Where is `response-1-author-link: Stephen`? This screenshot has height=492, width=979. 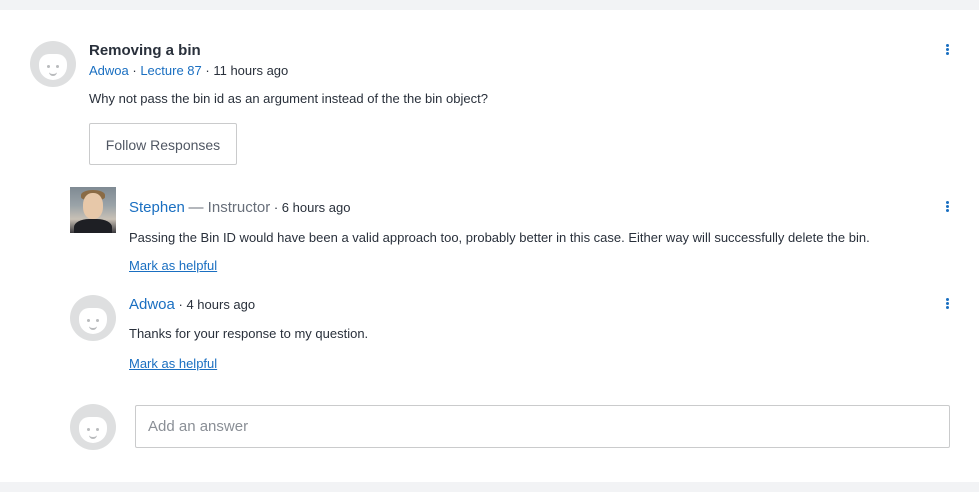
response-1-author-link: Stephen is located at coordinates (157, 207).